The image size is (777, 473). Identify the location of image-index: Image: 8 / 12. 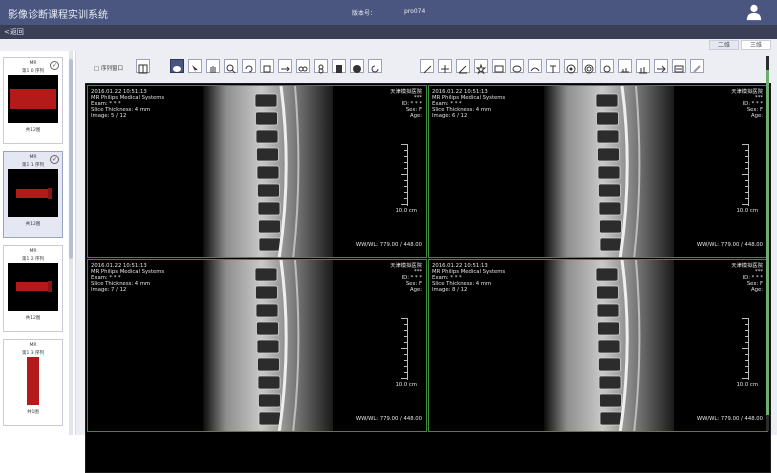
(450, 290).